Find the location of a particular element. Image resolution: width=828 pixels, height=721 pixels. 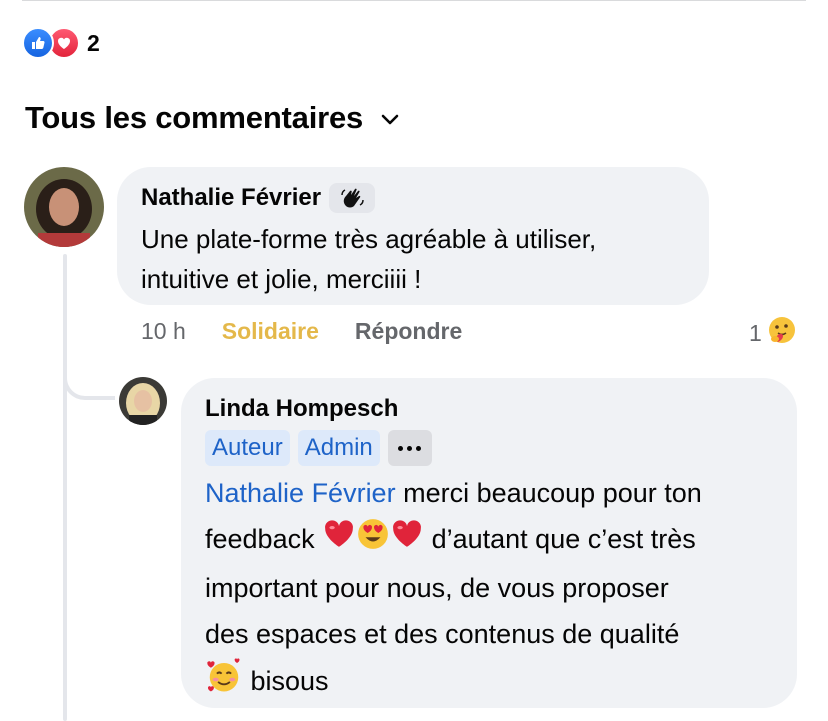

reply-author-name: Linda Hompesch is located at coordinates (301, 409).